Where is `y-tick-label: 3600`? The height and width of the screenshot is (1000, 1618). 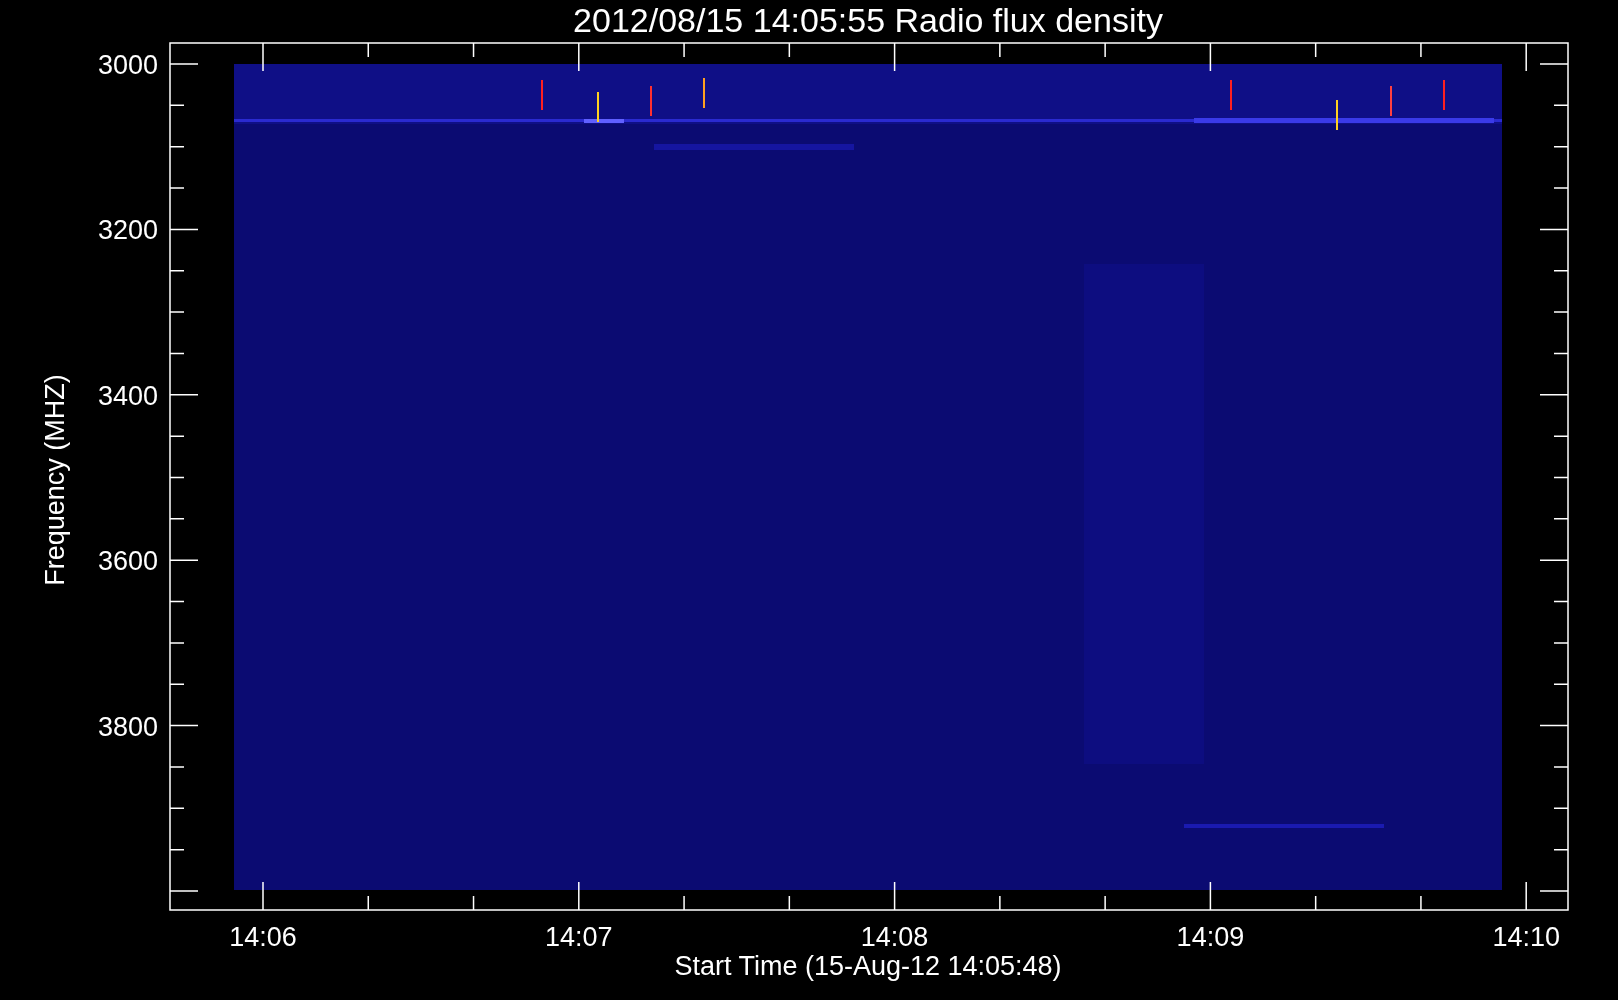 y-tick-label: 3600 is located at coordinates (127, 561).